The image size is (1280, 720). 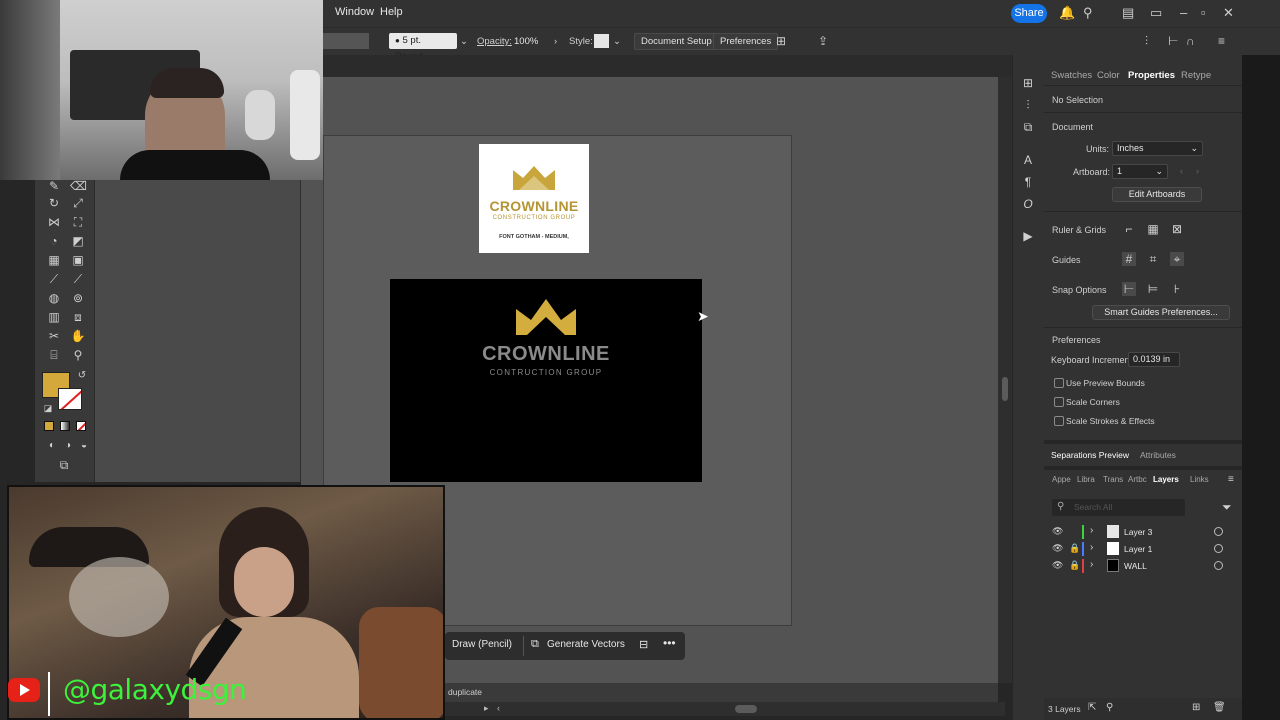 I want to click on scale-tool-icon: ⤢, so click(x=78, y=203).